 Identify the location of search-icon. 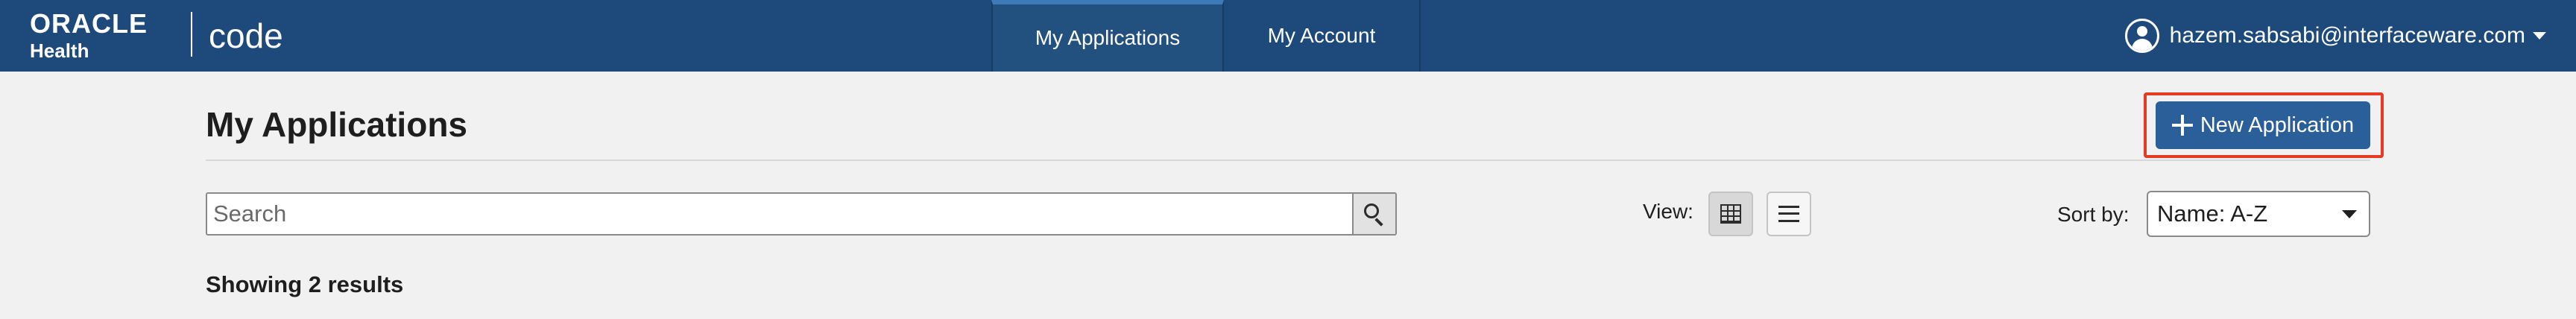
(1374, 214).